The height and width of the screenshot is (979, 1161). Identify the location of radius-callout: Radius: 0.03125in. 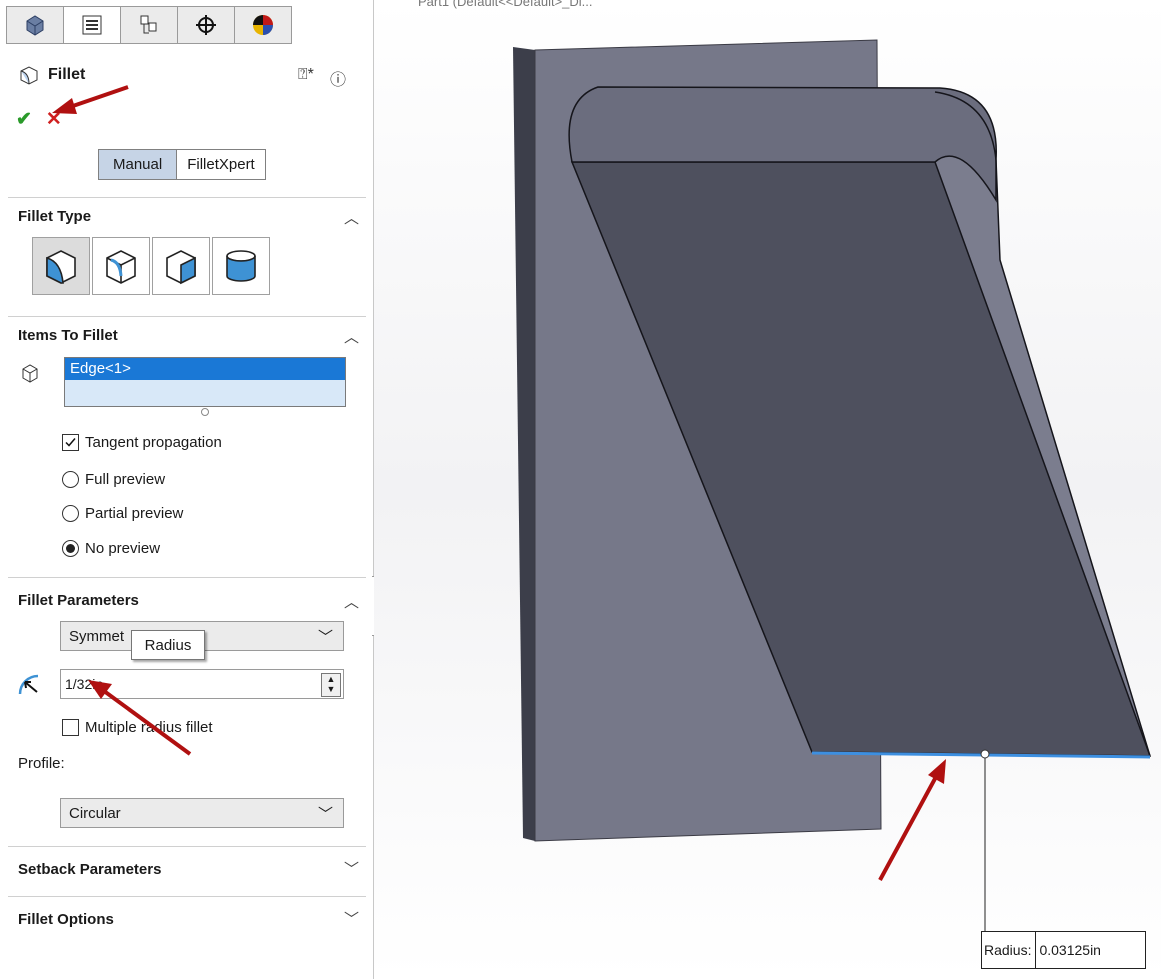
(1064, 950).